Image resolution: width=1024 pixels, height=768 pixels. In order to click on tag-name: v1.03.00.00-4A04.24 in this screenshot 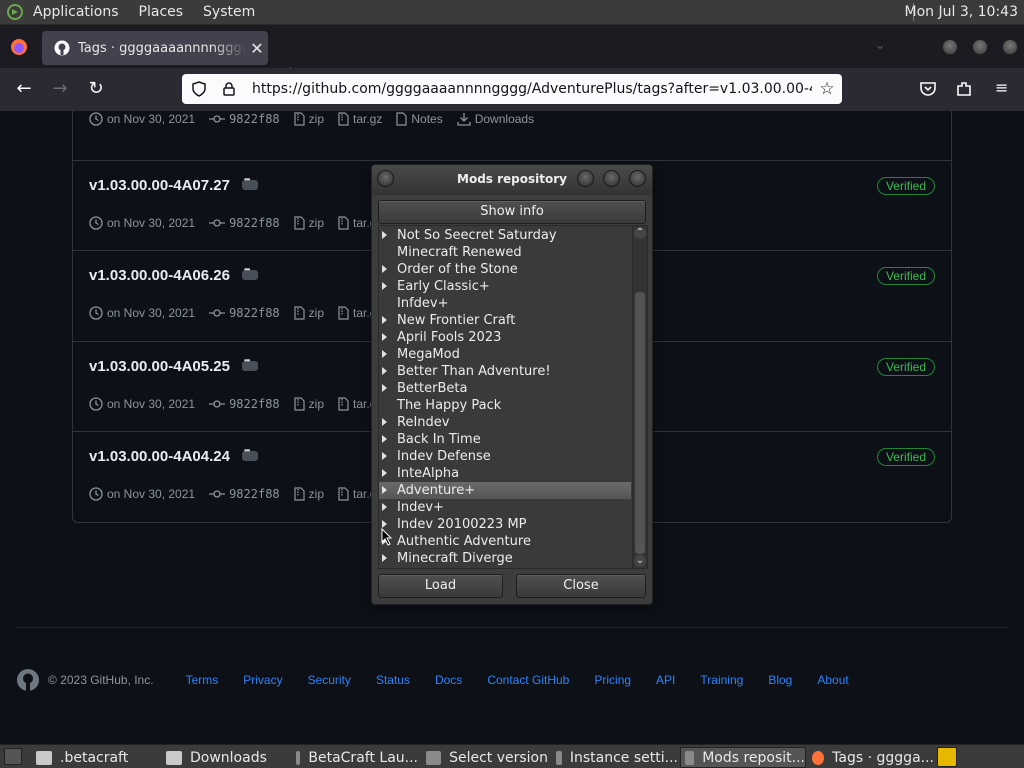, I will do `click(173, 455)`.